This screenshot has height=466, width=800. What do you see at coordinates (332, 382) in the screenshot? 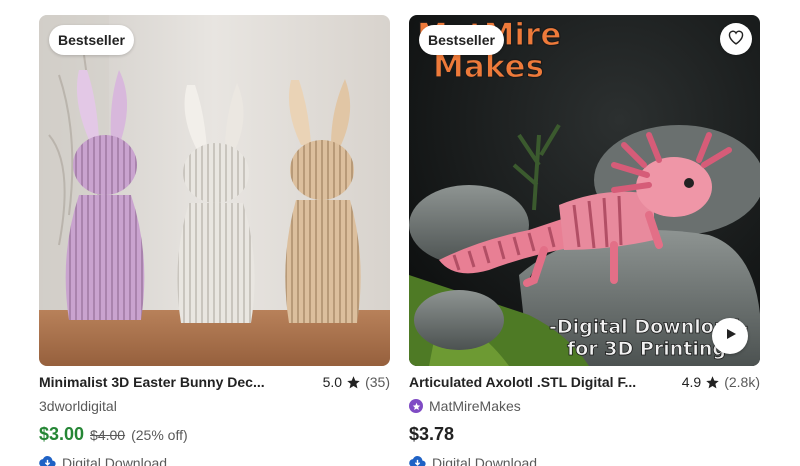
I see `rating-score: 5.0` at bounding box center [332, 382].